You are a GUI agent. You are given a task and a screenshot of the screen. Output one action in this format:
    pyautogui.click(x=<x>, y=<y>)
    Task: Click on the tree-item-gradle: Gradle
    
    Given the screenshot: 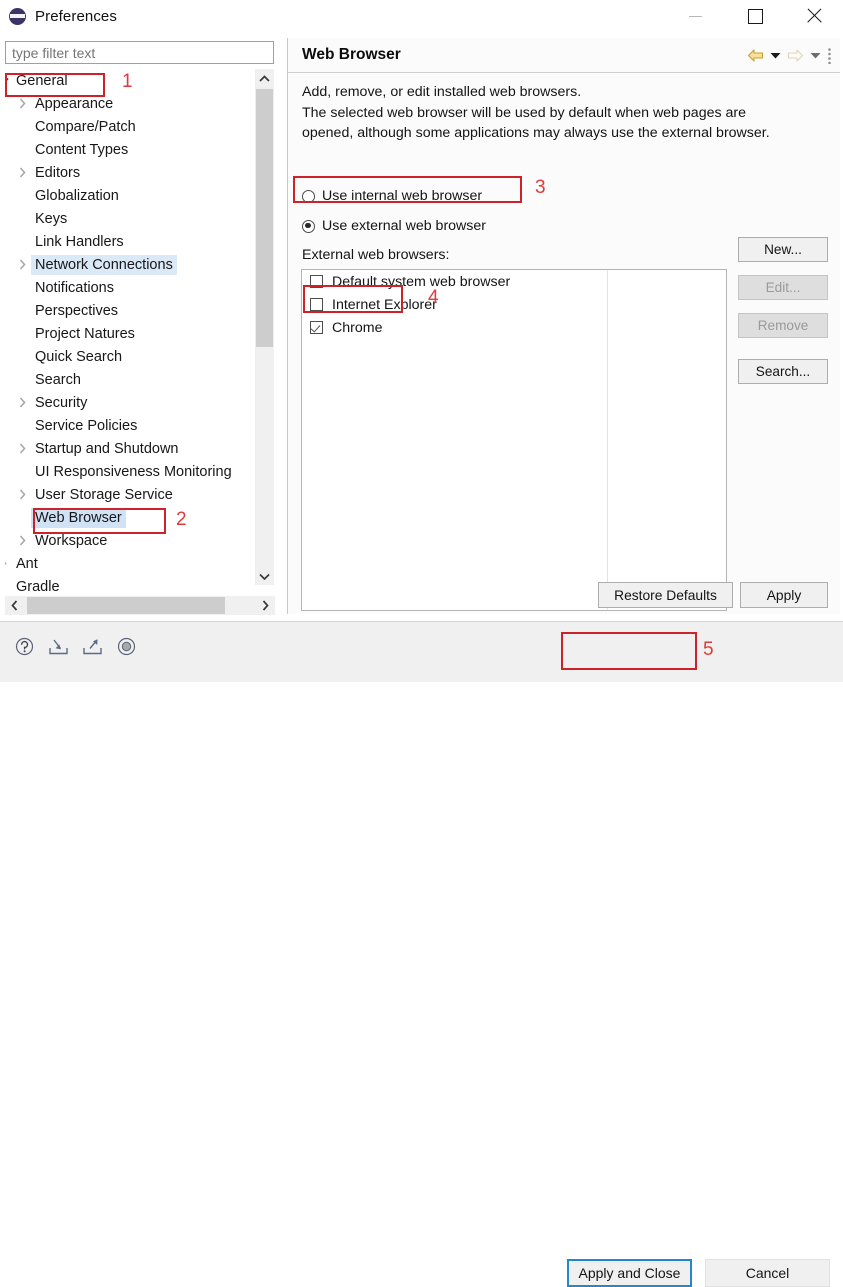 What is the action you would take?
    pyautogui.click(x=131, y=586)
    